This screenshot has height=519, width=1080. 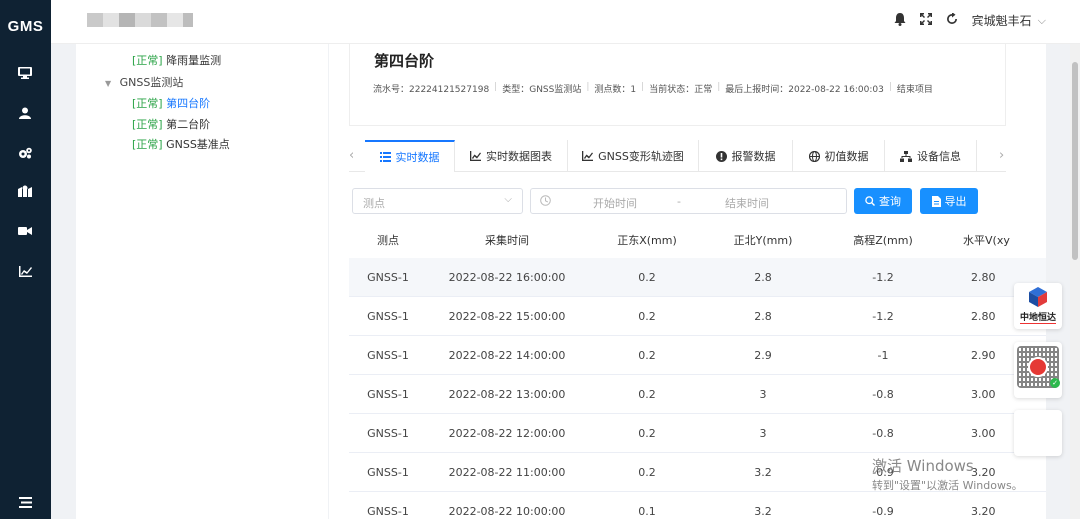 What do you see at coordinates (883, 277) in the screenshot?
I see `table-cell: -1.2` at bounding box center [883, 277].